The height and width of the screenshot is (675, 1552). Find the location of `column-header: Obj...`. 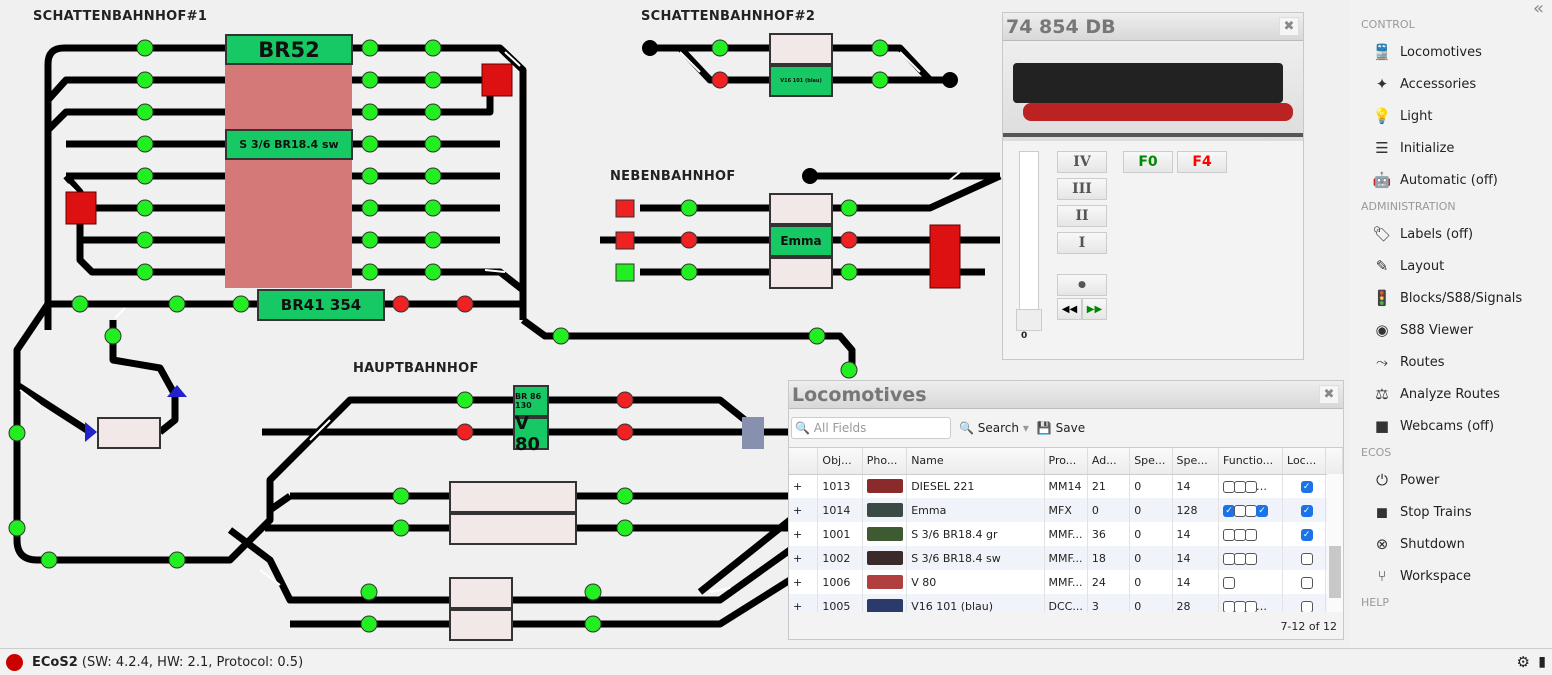

column-header: Obj... is located at coordinates (840, 461).